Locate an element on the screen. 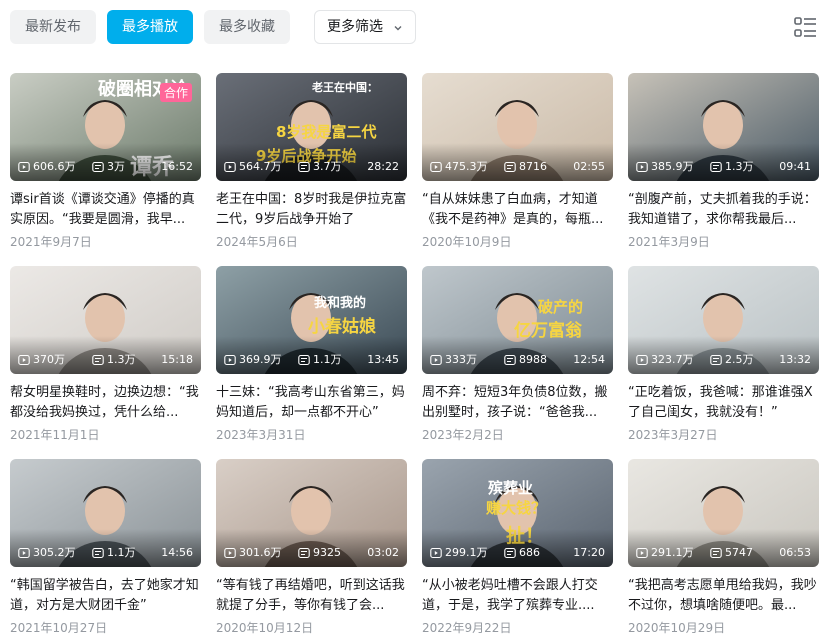 This screenshot has height=638, width=832. list-view-icon is located at coordinates (806, 28).